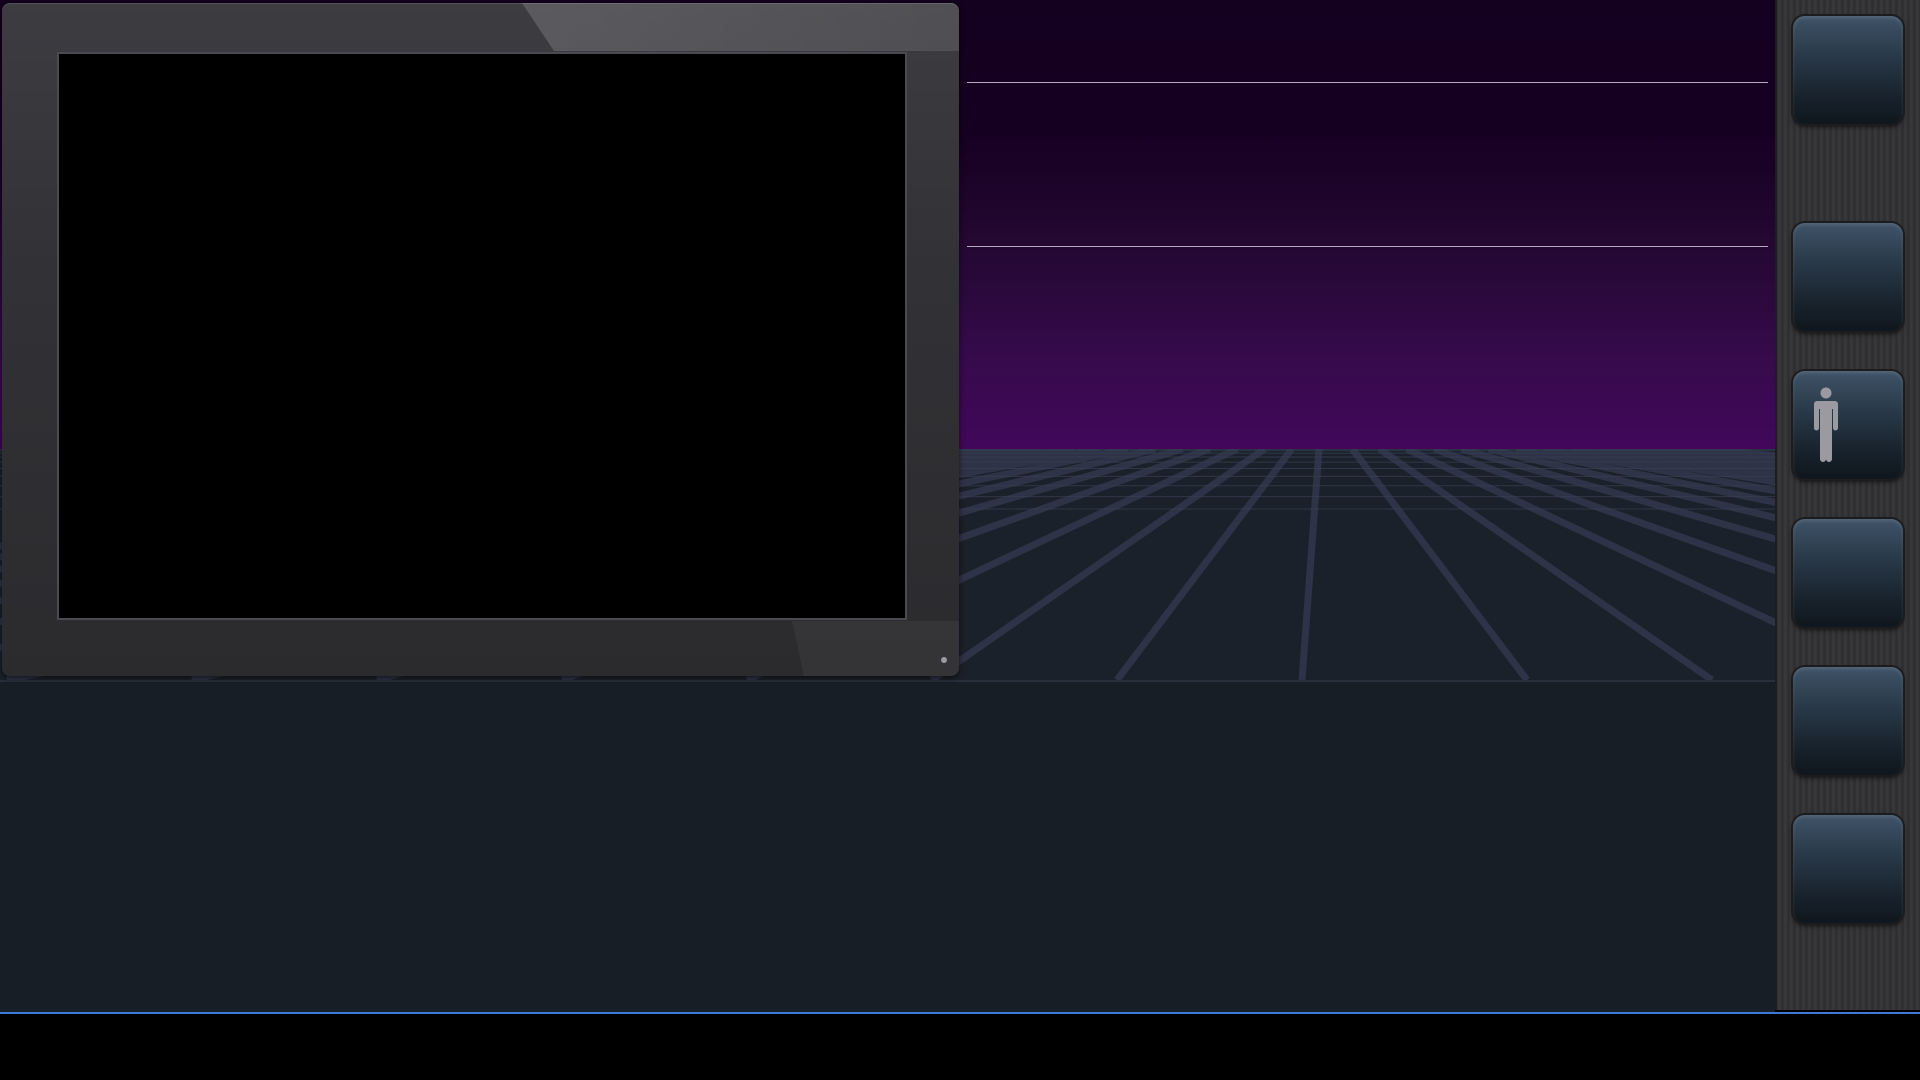 This screenshot has width=1920, height=1080. What do you see at coordinates (1848, 425) in the screenshot?
I see `tool-slot-3-button` at bounding box center [1848, 425].